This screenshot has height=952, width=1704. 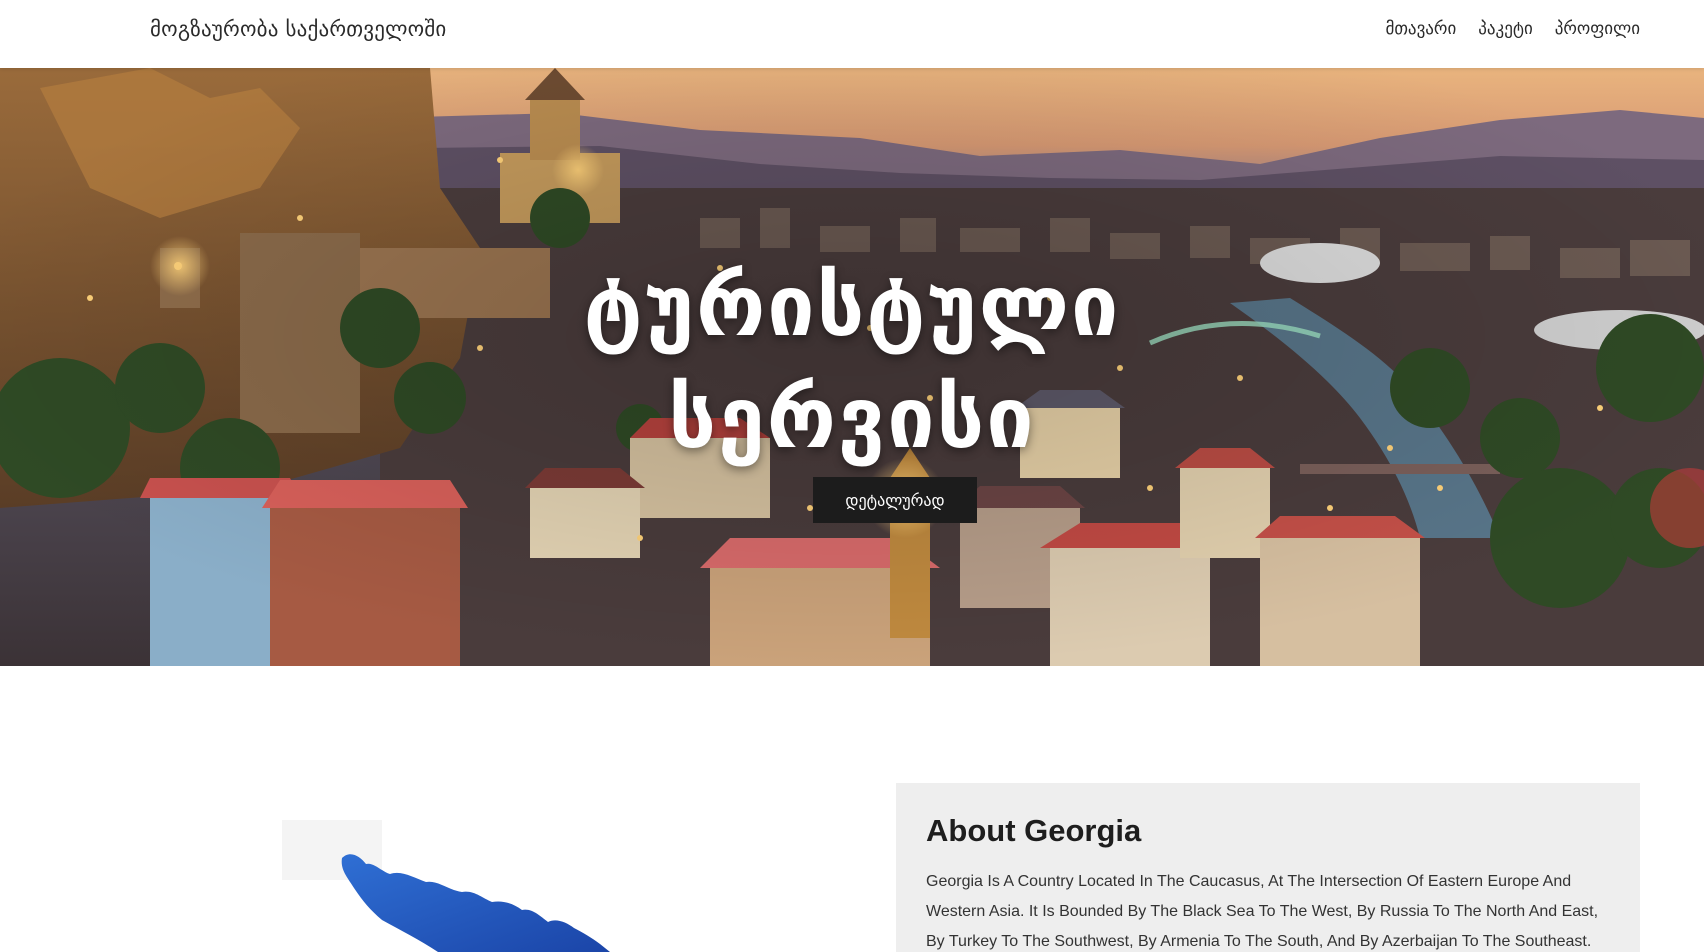 I want to click on nav-link-profile: პროფილი, so click(x=1597, y=29).